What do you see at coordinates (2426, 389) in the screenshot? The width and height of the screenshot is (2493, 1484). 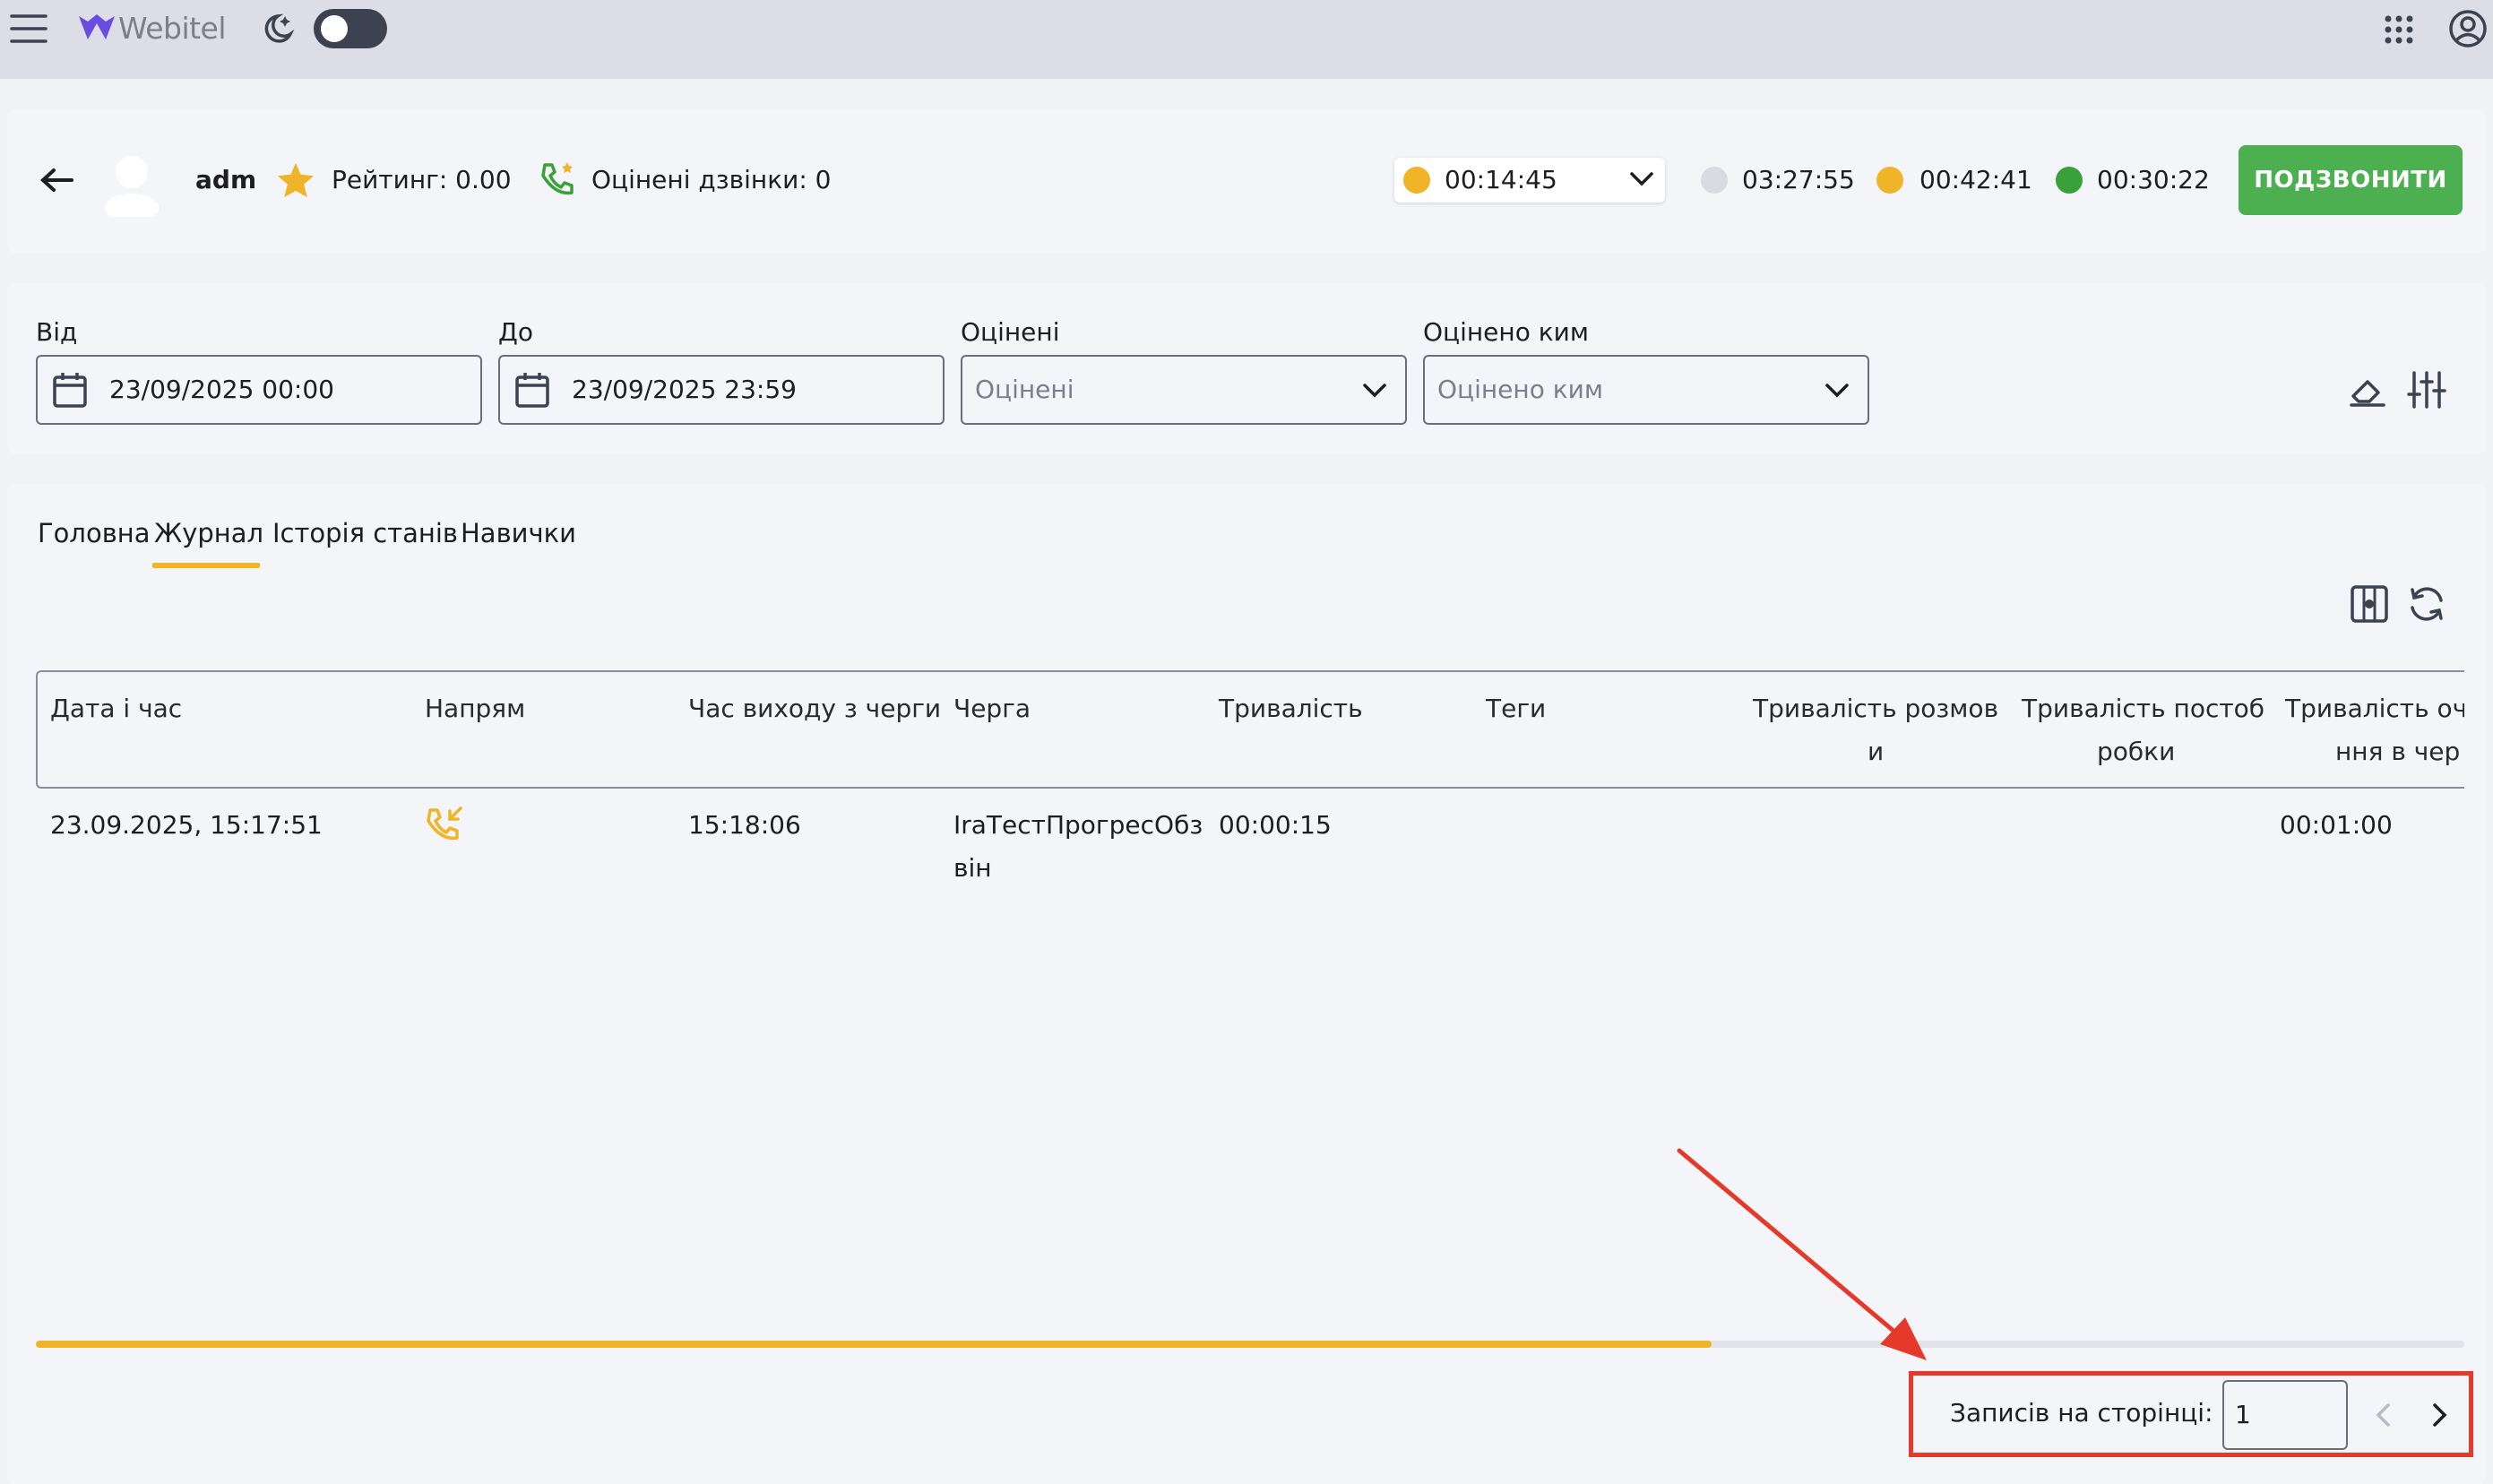 I see `filter-settings-icon` at bounding box center [2426, 389].